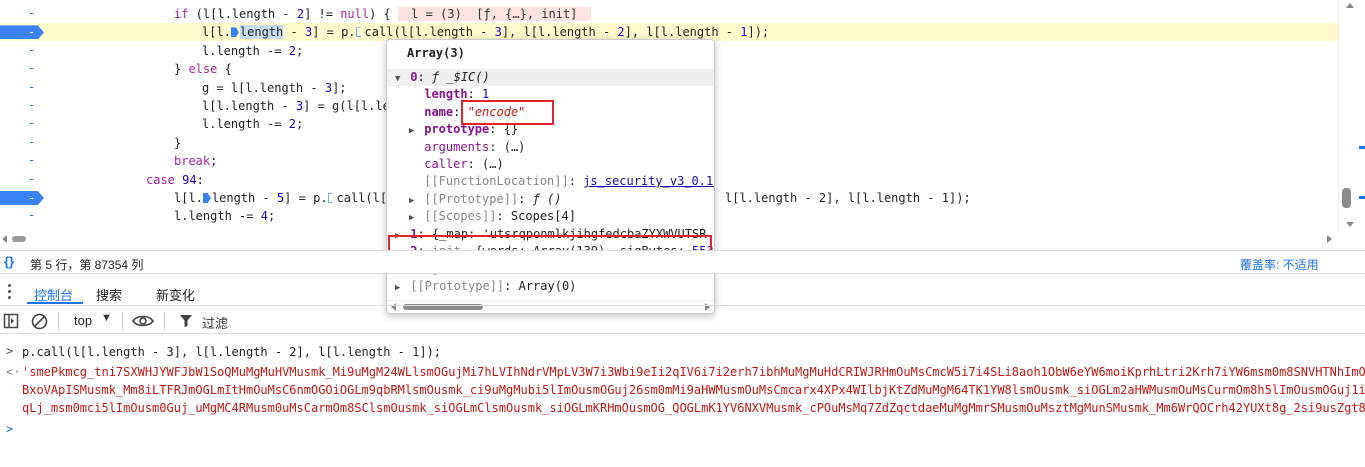 Image resolution: width=1365 pixels, height=467 pixels. What do you see at coordinates (460, 77) in the screenshot?
I see `property-token: ƒ _$IC()` at bounding box center [460, 77].